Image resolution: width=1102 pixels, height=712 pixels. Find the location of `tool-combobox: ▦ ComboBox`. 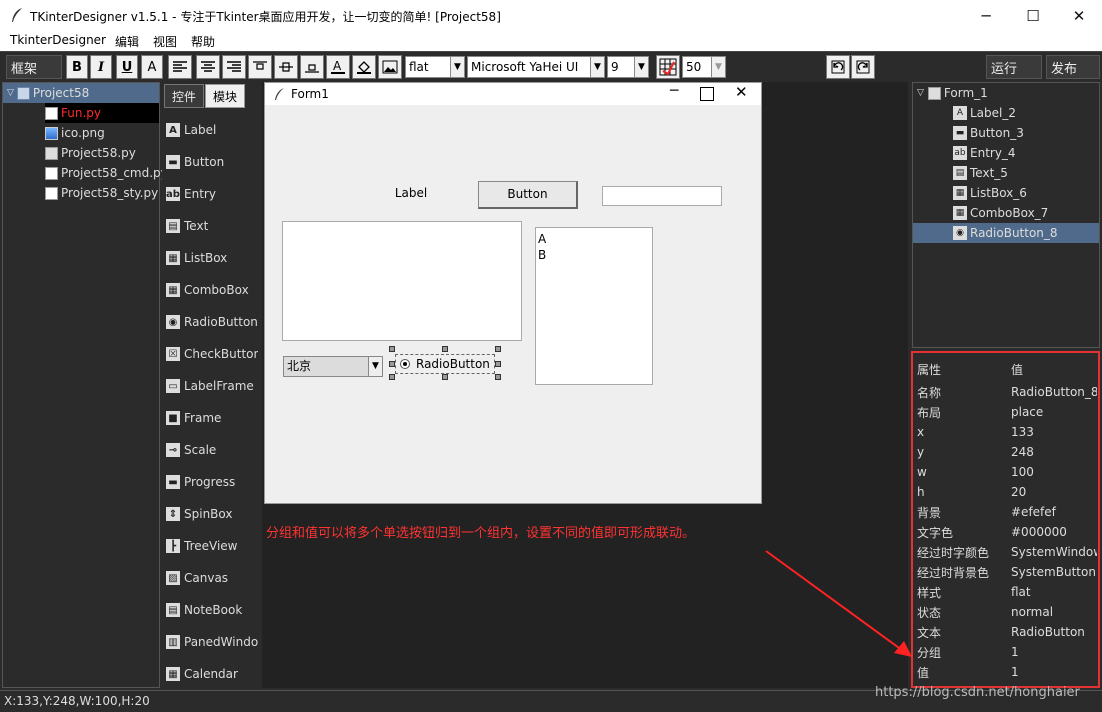

tool-combobox: ▦ ComboBox is located at coordinates (212, 290).